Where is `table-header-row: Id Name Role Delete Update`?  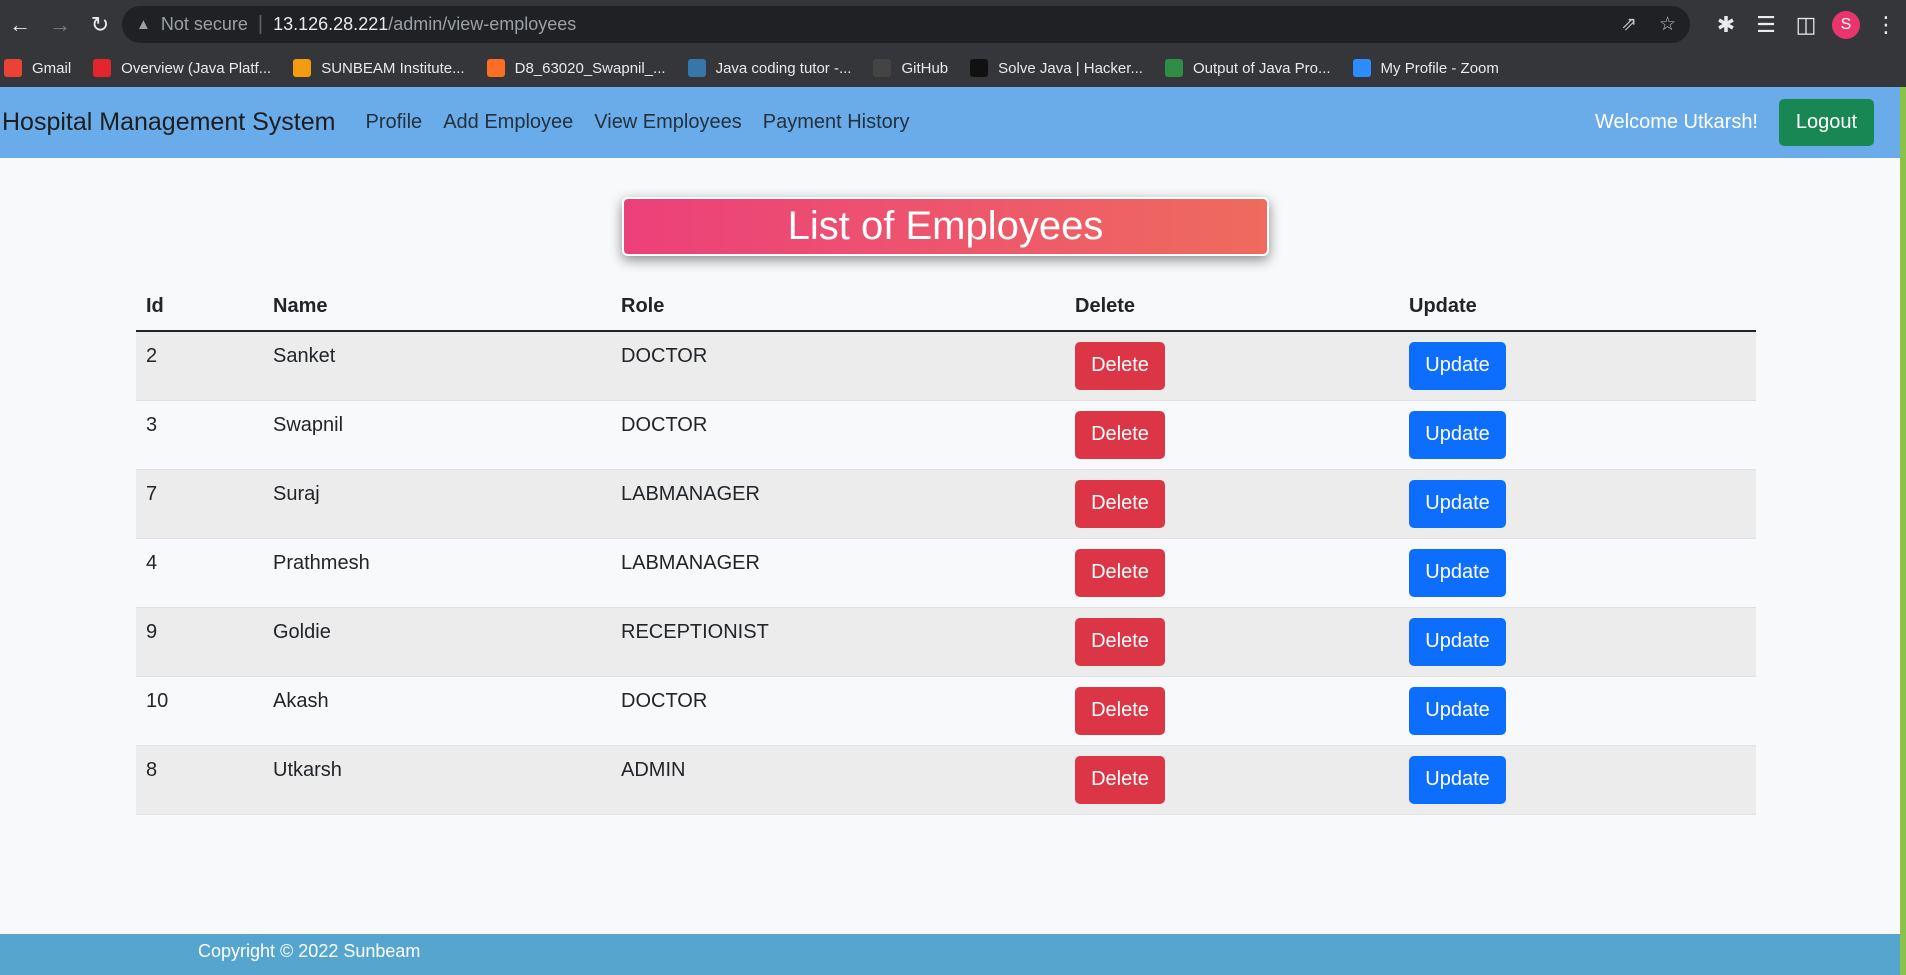
table-header-row: Id Name Role Delete Update is located at coordinates (946, 307).